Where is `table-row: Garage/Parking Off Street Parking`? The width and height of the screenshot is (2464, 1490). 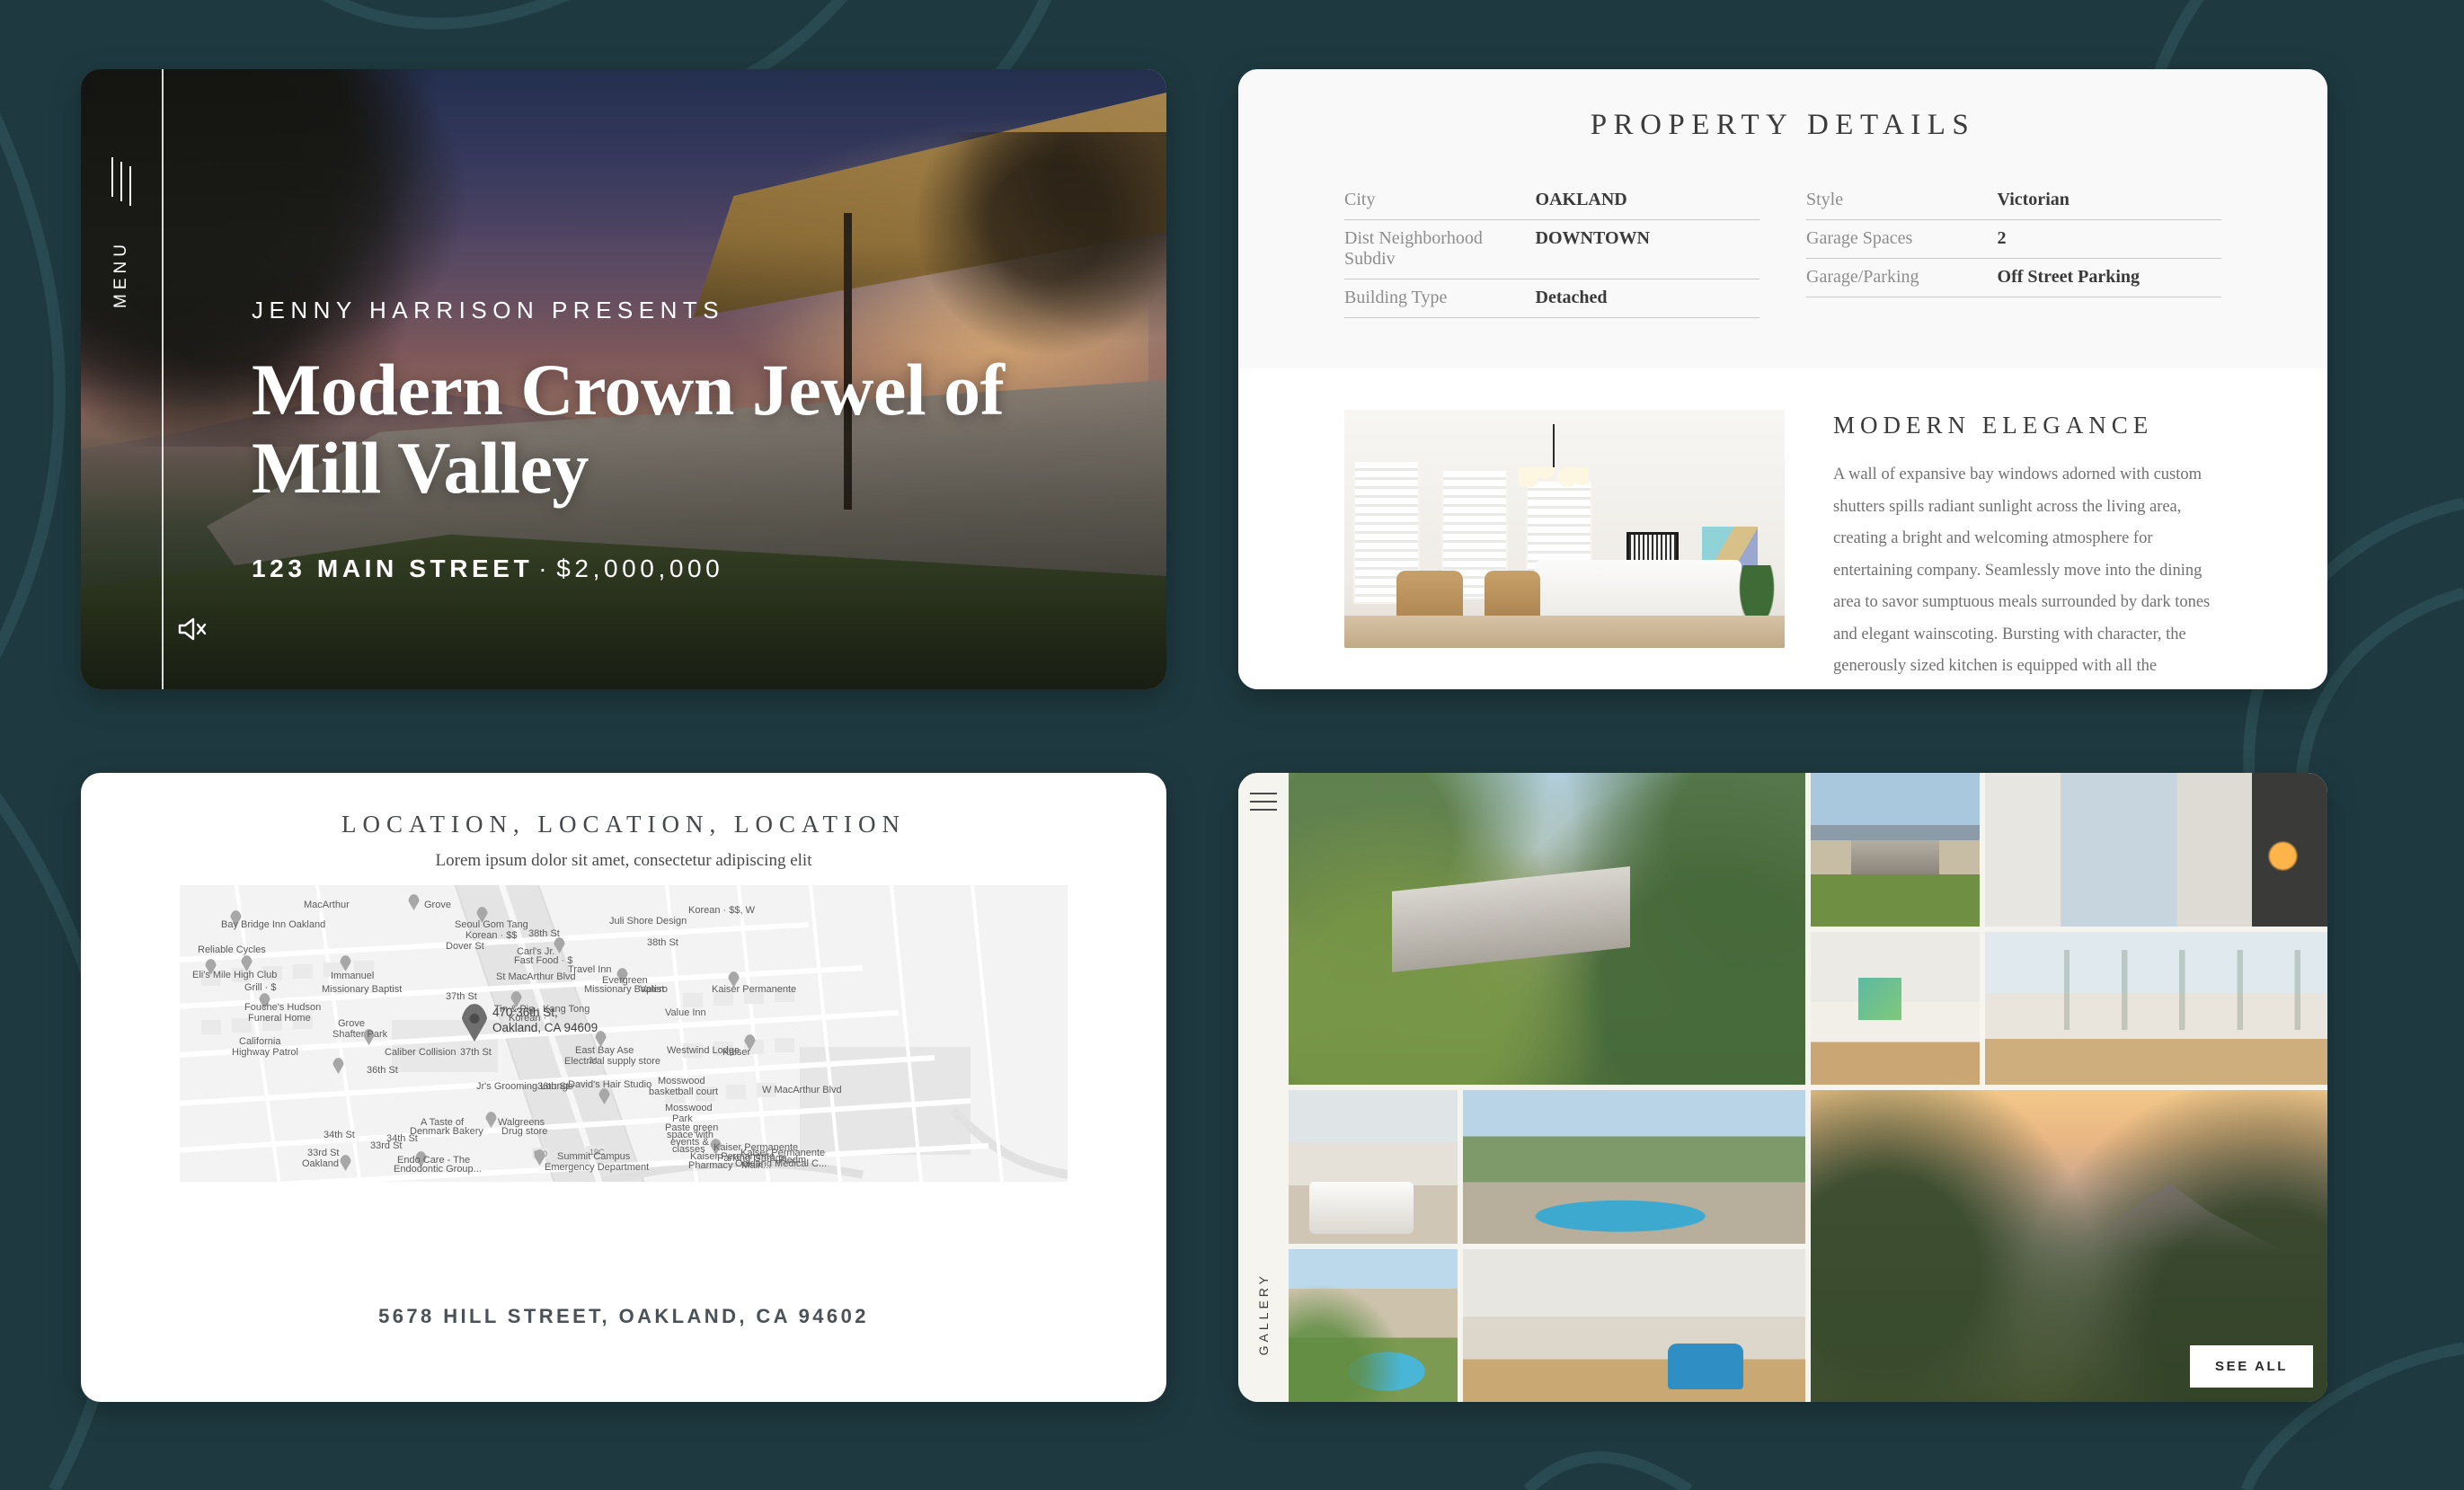
table-row: Garage/Parking Off Street Parking is located at coordinates (2013, 278).